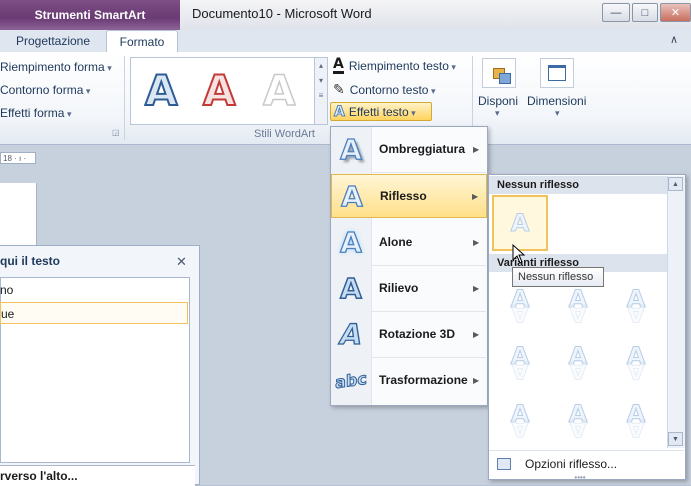 This screenshot has width=691, height=486. I want to click on shape-outline-button: Contorno forma, so click(45, 90).